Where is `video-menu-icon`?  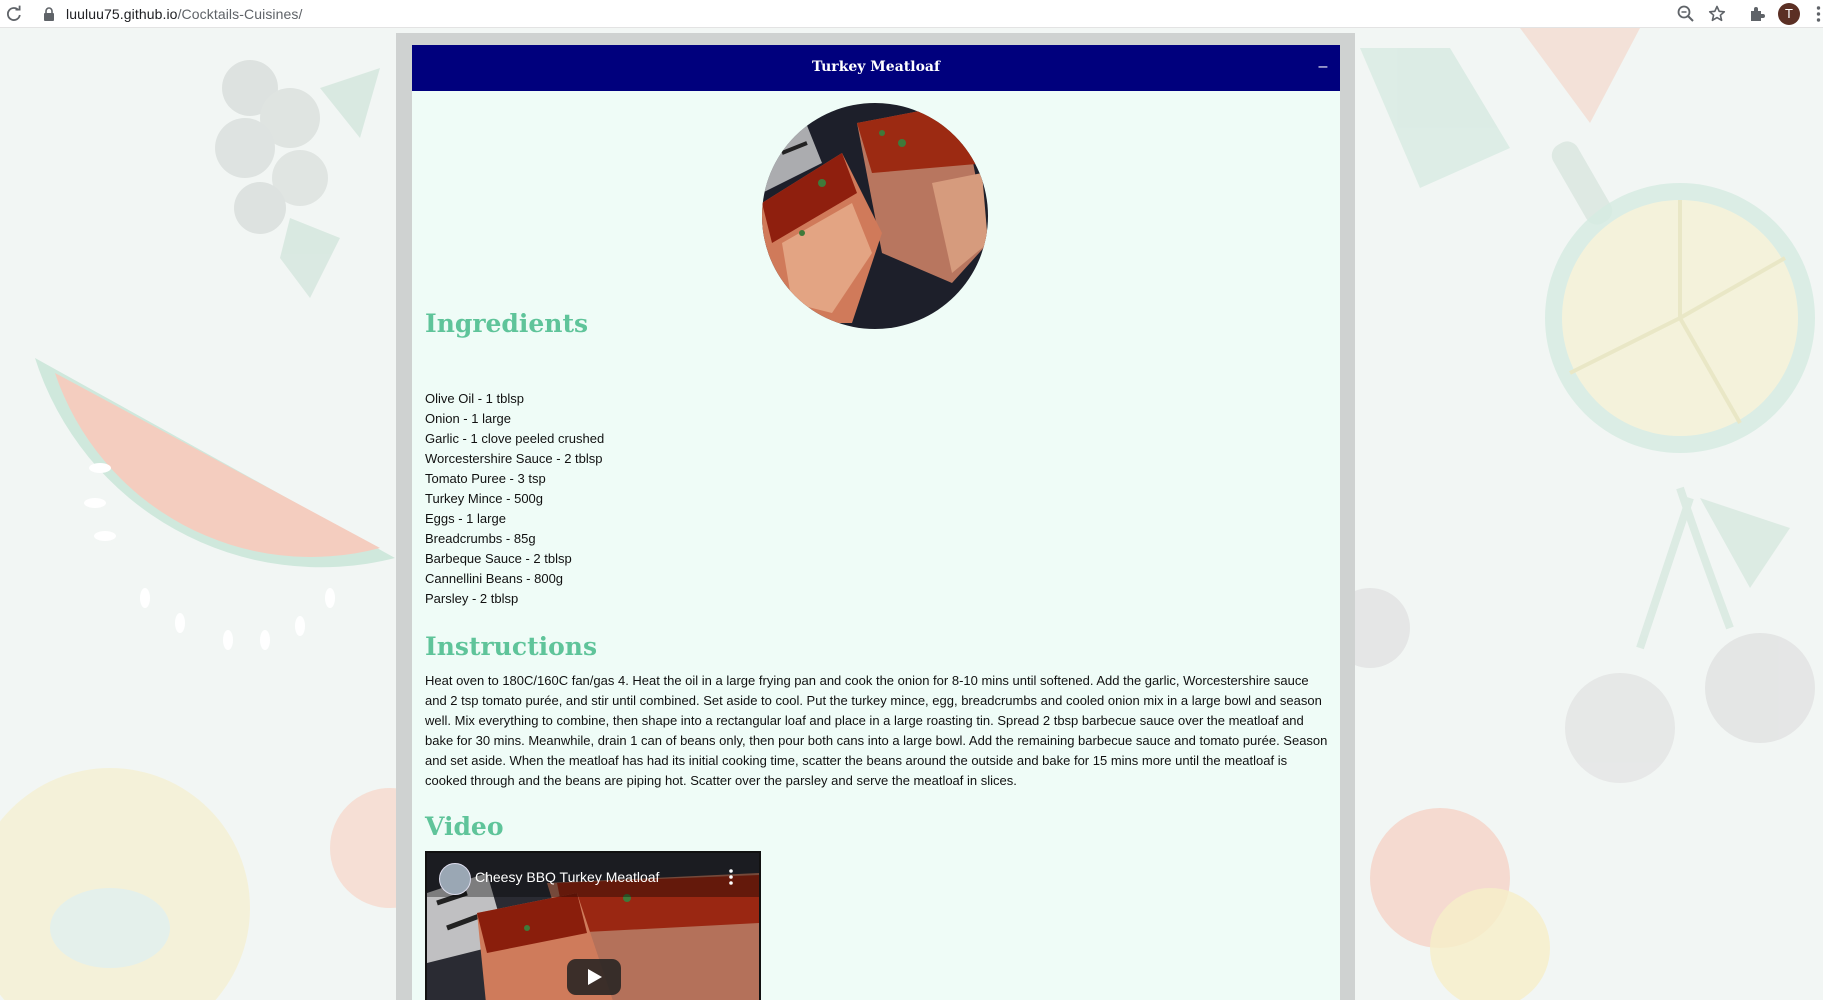
video-menu-icon is located at coordinates (731, 877).